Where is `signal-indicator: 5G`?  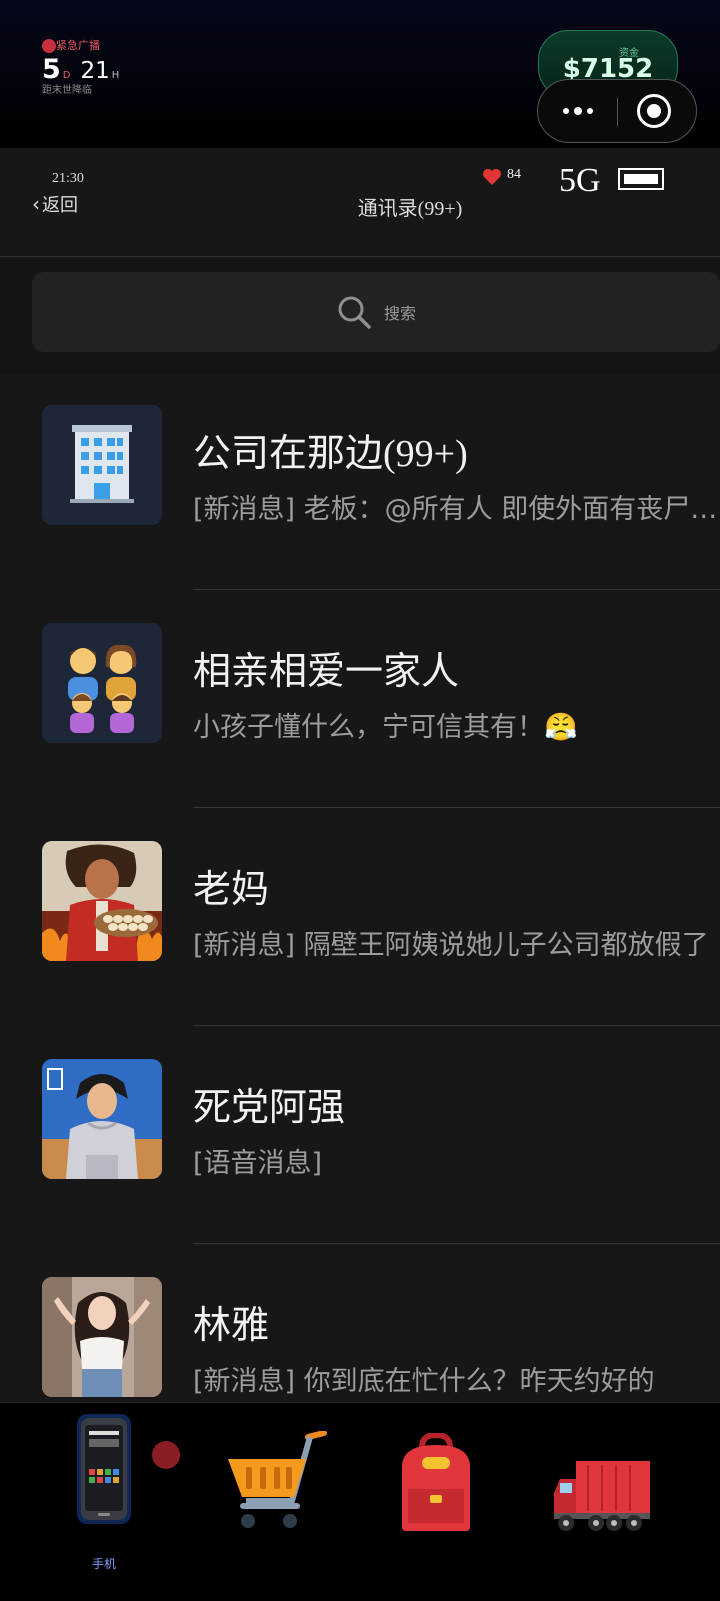 signal-indicator: 5G is located at coordinates (580, 180).